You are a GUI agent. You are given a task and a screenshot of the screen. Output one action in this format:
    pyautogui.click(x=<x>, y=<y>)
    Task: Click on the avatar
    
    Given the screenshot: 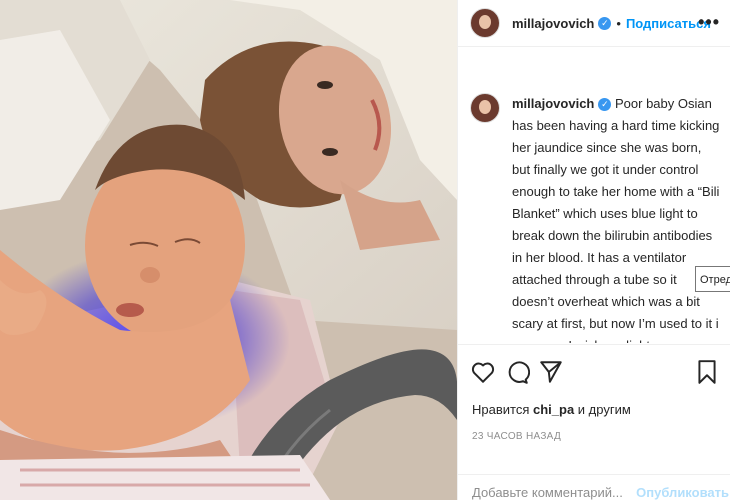 What is the action you would take?
    pyautogui.click(x=485, y=23)
    